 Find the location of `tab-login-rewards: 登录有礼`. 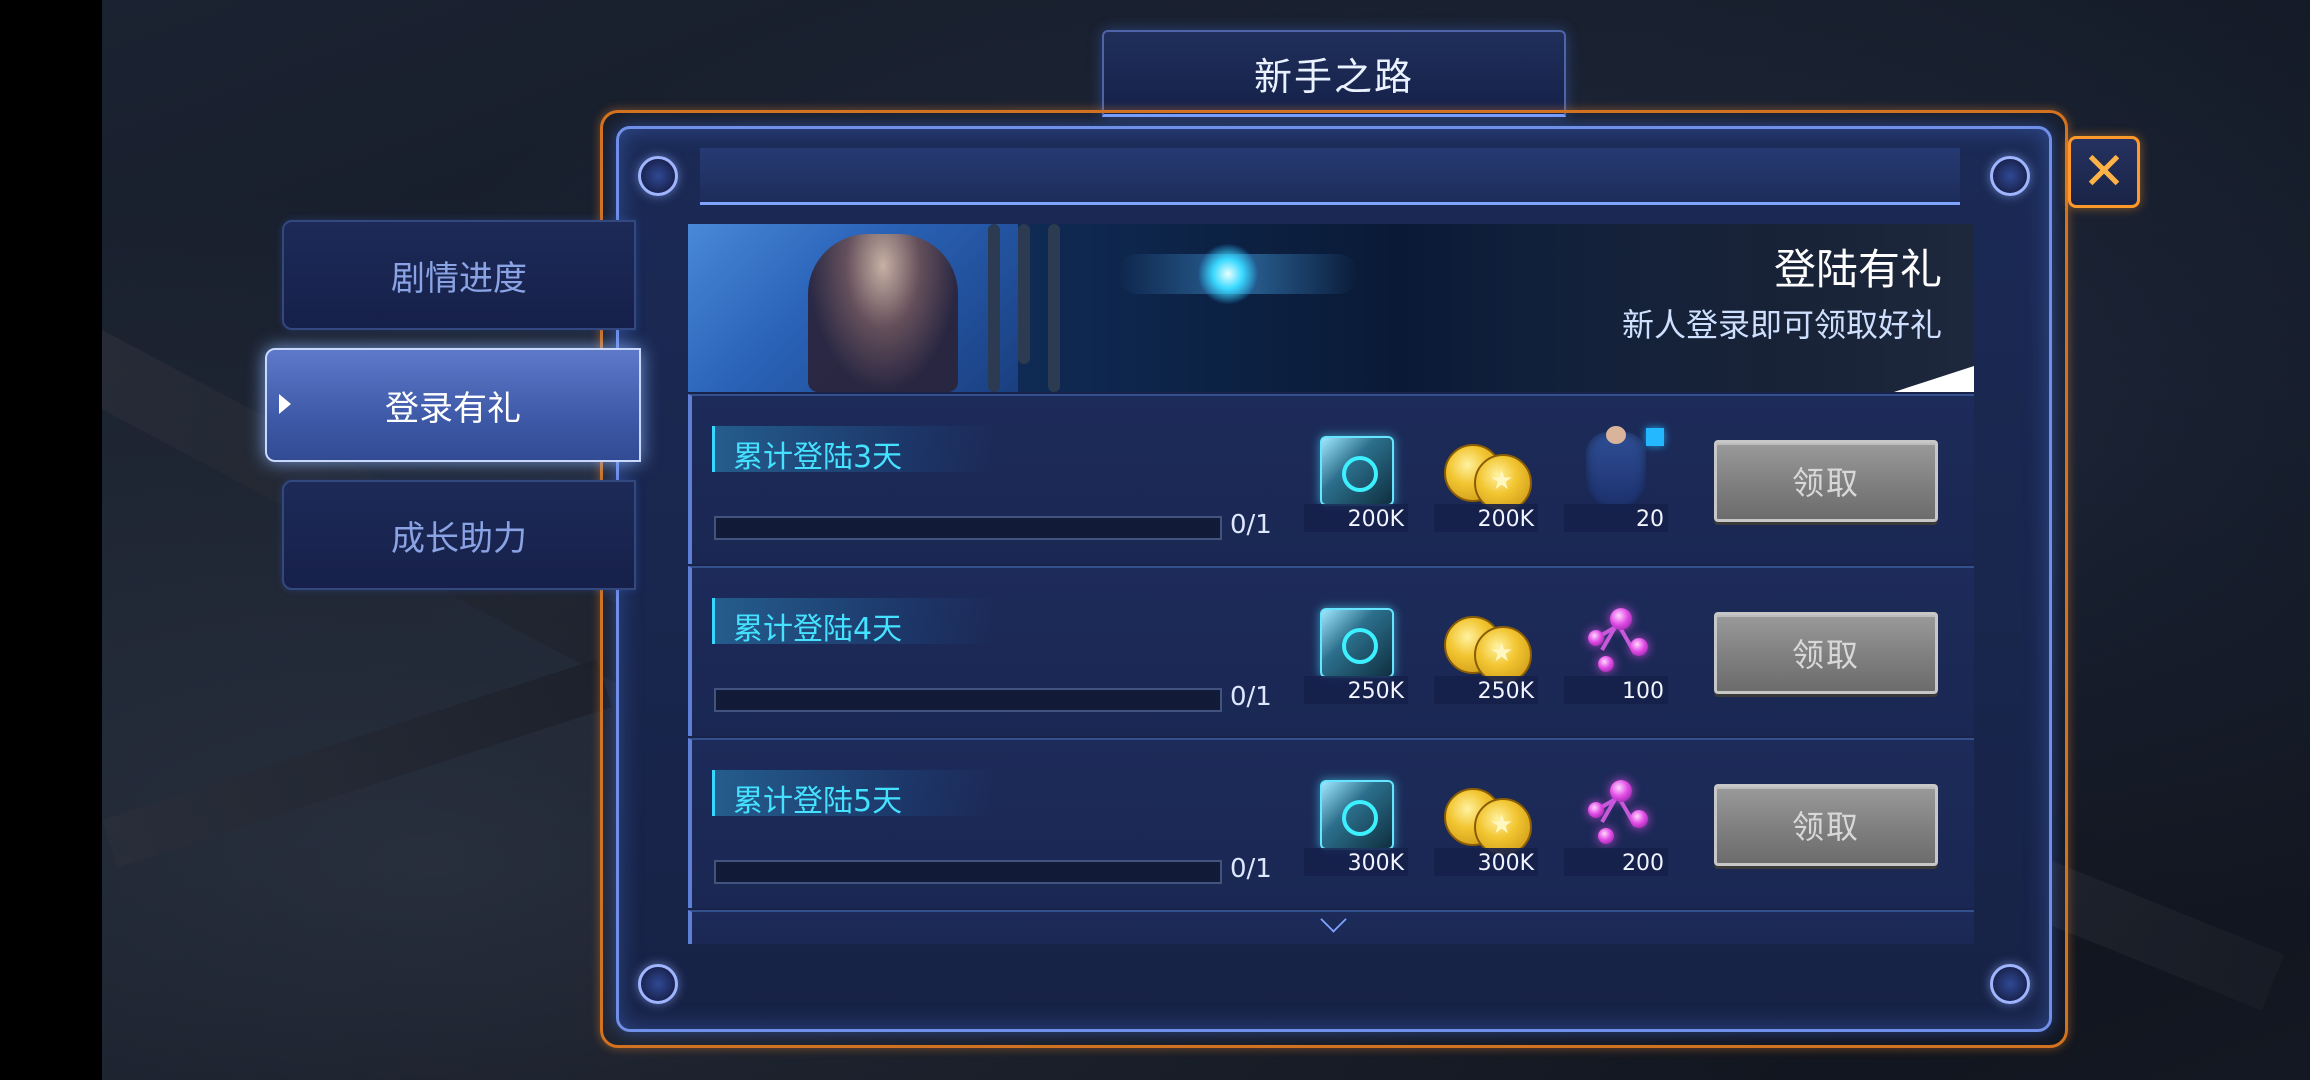

tab-login-rewards: 登录有礼 is located at coordinates (453, 405).